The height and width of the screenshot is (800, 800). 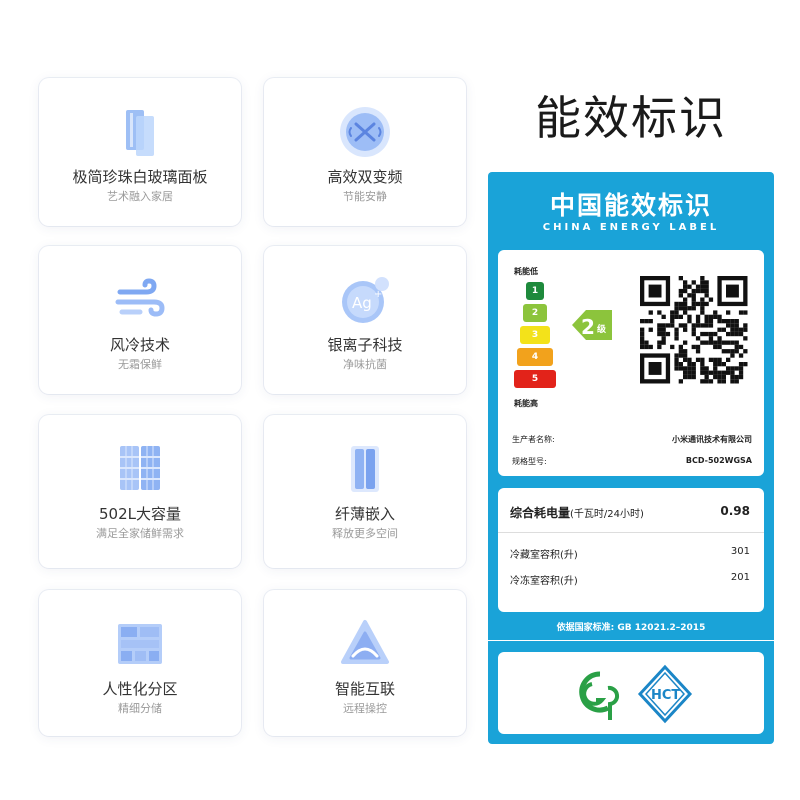 What do you see at coordinates (718, 460) in the screenshot?
I see `model-value: BCD-502WGSA` at bounding box center [718, 460].